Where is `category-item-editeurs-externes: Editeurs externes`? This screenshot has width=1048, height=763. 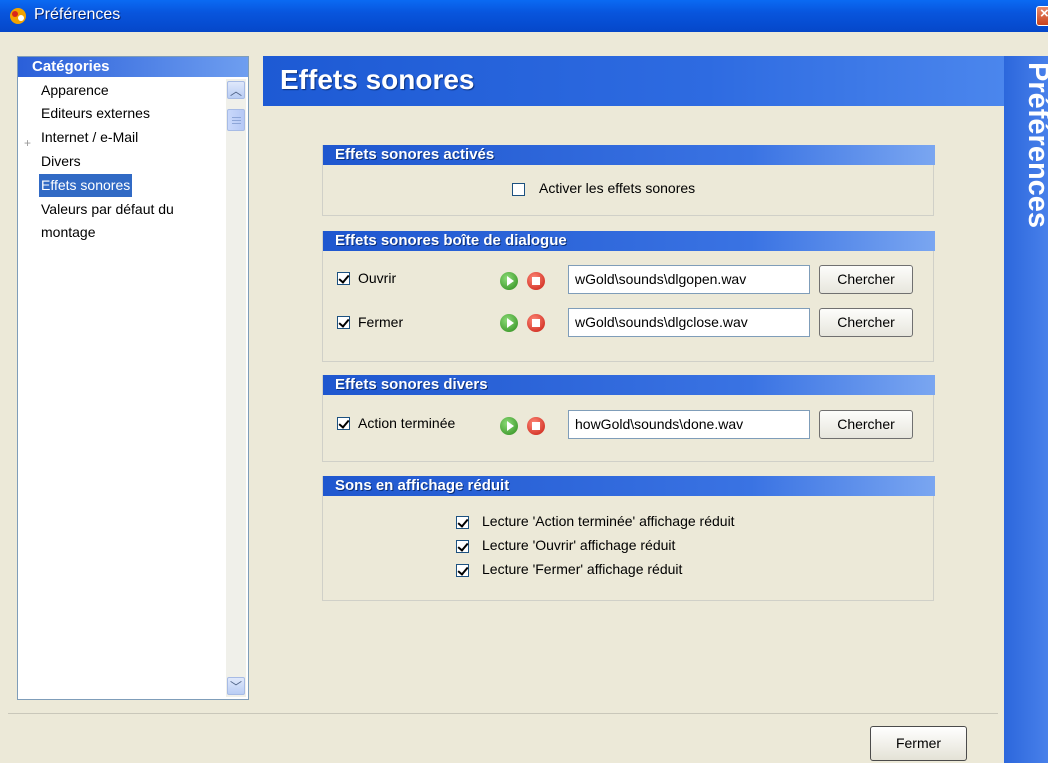 category-item-editeurs-externes: Editeurs externes is located at coordinates (95, 113).